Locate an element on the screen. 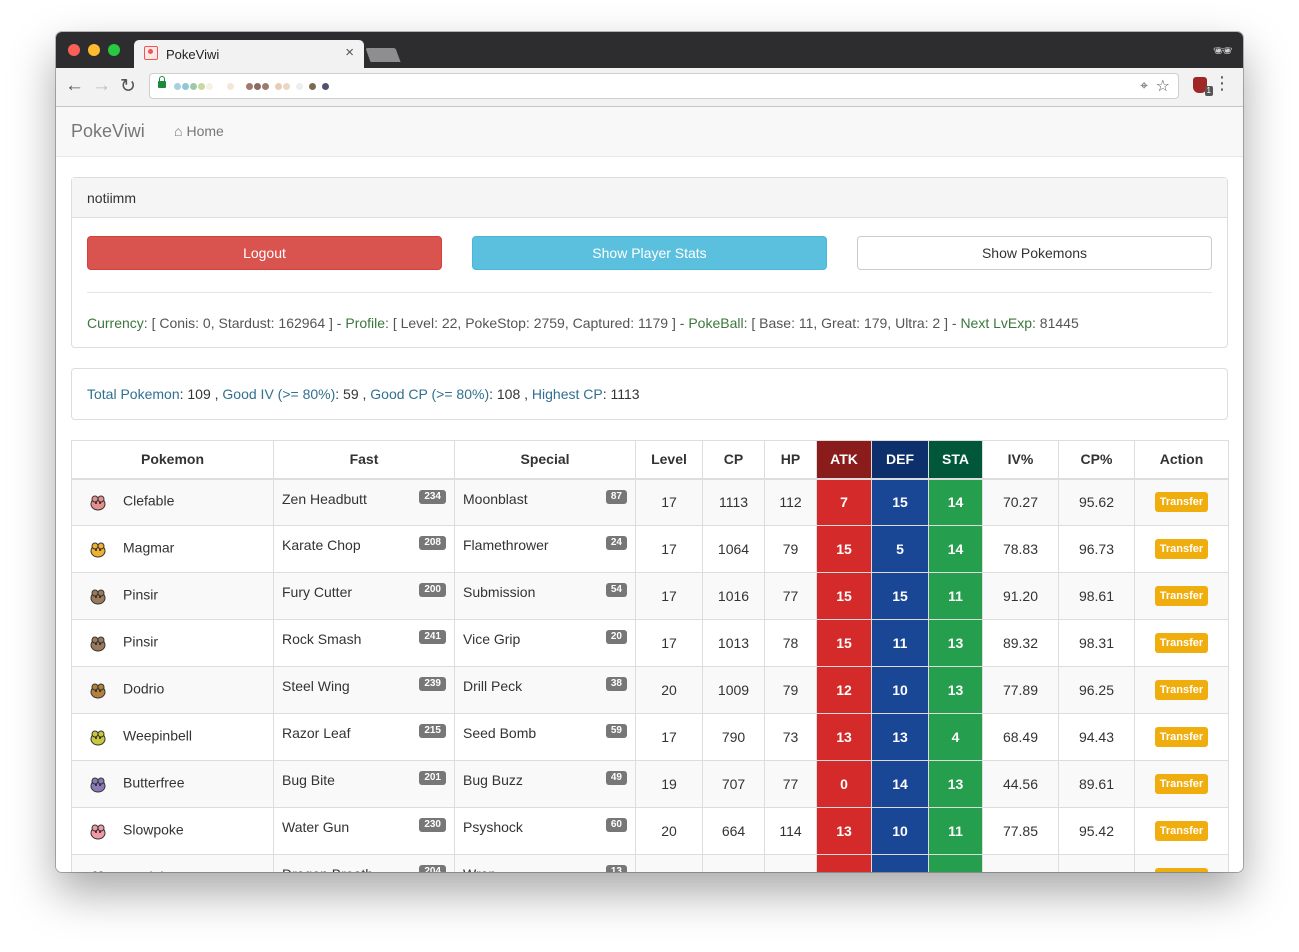 Image resolution: width=1299 pixels, height=952 pixels. title-bar: PokeViwi × 🕶 is located at coordinates (649, 50).